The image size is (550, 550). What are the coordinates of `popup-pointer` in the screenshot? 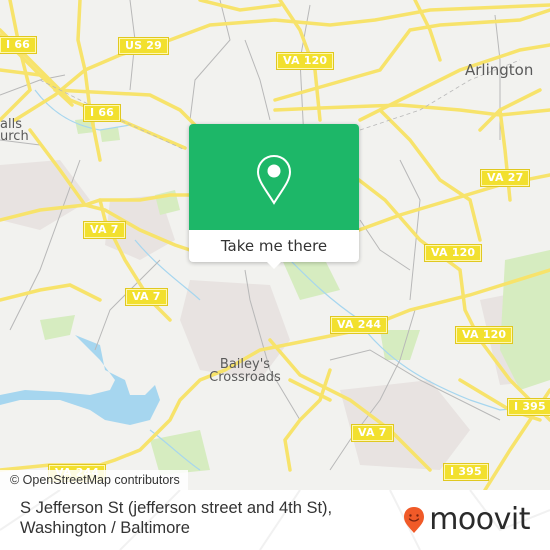 It's located at (274, 265).